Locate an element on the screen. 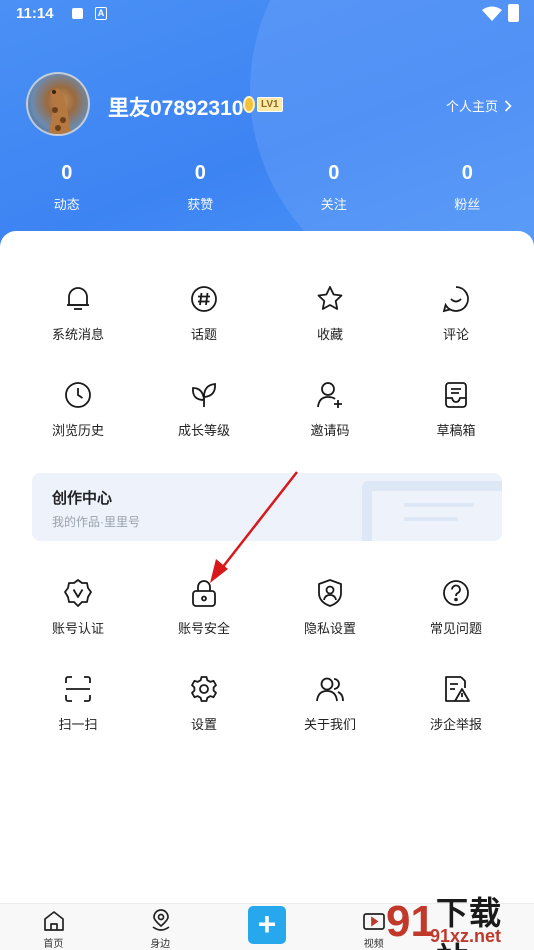 Image resolution: width=534 pixels, height=950 pixels. menu-item-invite-code: 邀请码 is located at coordinates (330, 428).